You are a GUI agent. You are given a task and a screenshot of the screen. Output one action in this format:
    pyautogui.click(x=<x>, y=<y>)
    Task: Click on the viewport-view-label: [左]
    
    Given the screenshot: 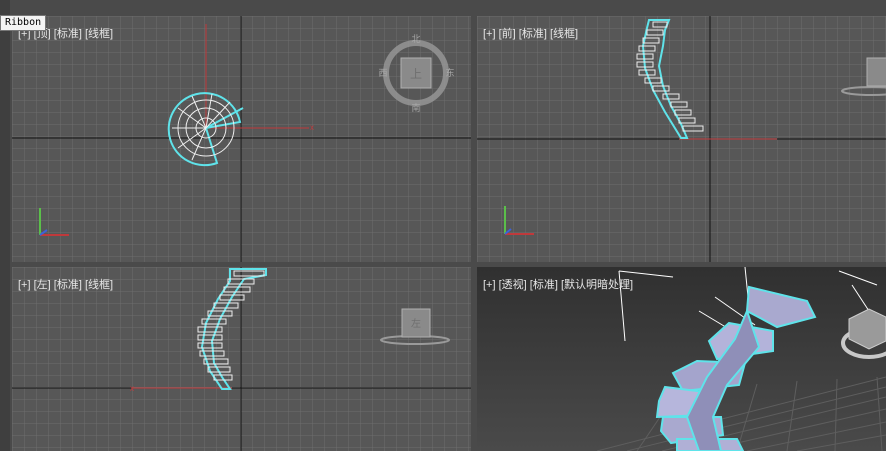 What is the action you would take?
    pyautogui.click(x=42, y=285)
    